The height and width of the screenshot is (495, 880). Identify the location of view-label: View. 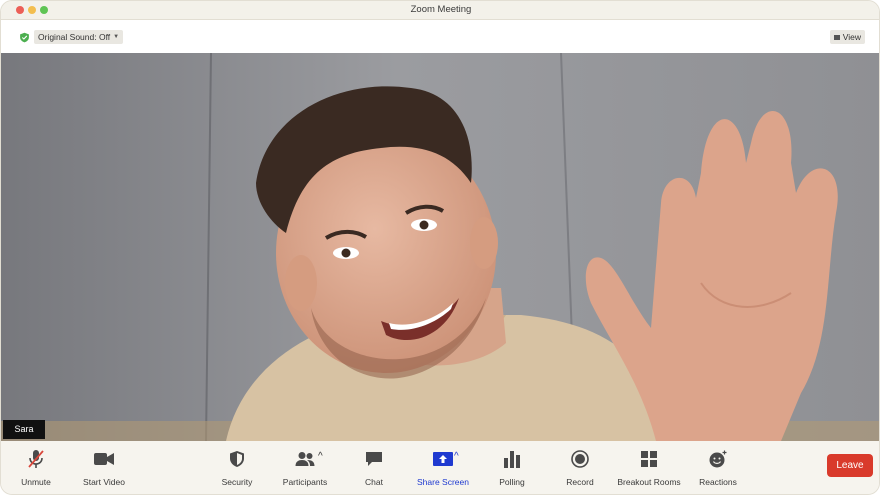
(851, 37).